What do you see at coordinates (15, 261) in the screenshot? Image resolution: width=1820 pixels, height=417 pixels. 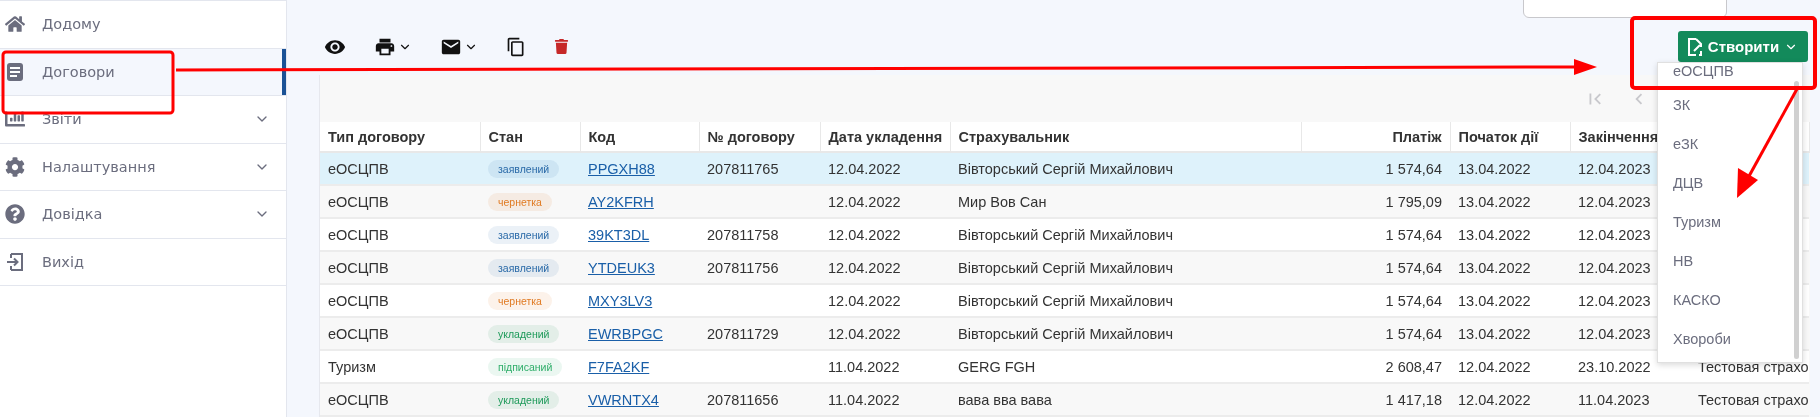 I see `exit-icon` at bounding box center [15, 261].